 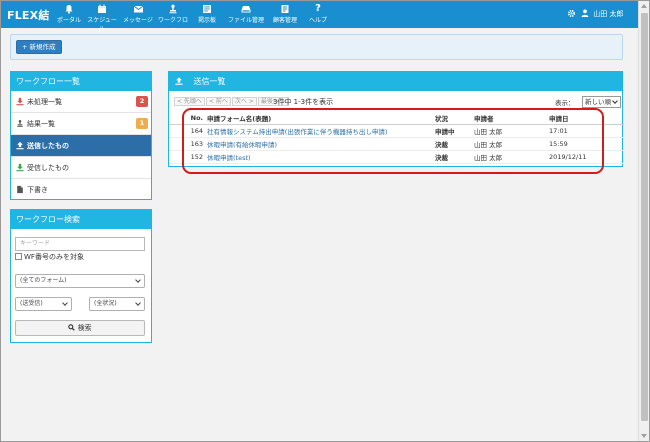 I want to click on search-button: 検索, so click(x=80, y=328).